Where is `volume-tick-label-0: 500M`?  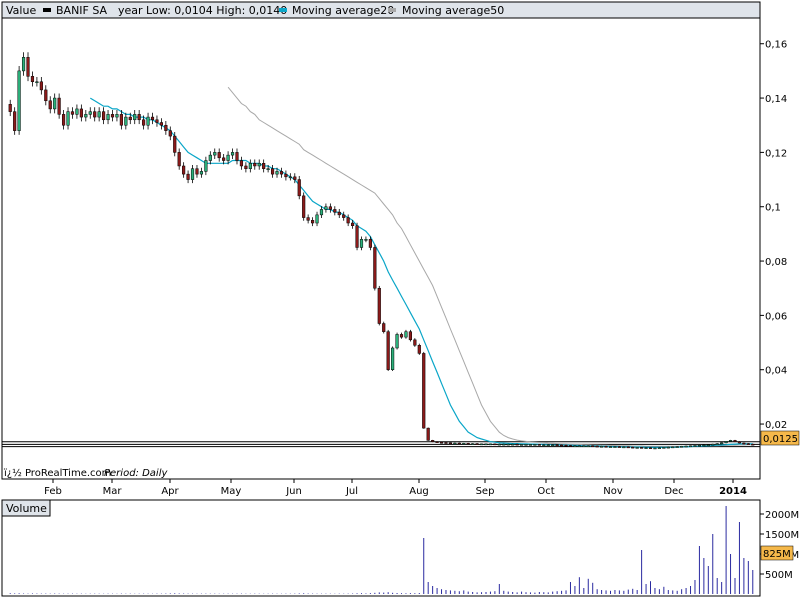 volume-tick-label-0: 500M is located at coordinates (779, 575).